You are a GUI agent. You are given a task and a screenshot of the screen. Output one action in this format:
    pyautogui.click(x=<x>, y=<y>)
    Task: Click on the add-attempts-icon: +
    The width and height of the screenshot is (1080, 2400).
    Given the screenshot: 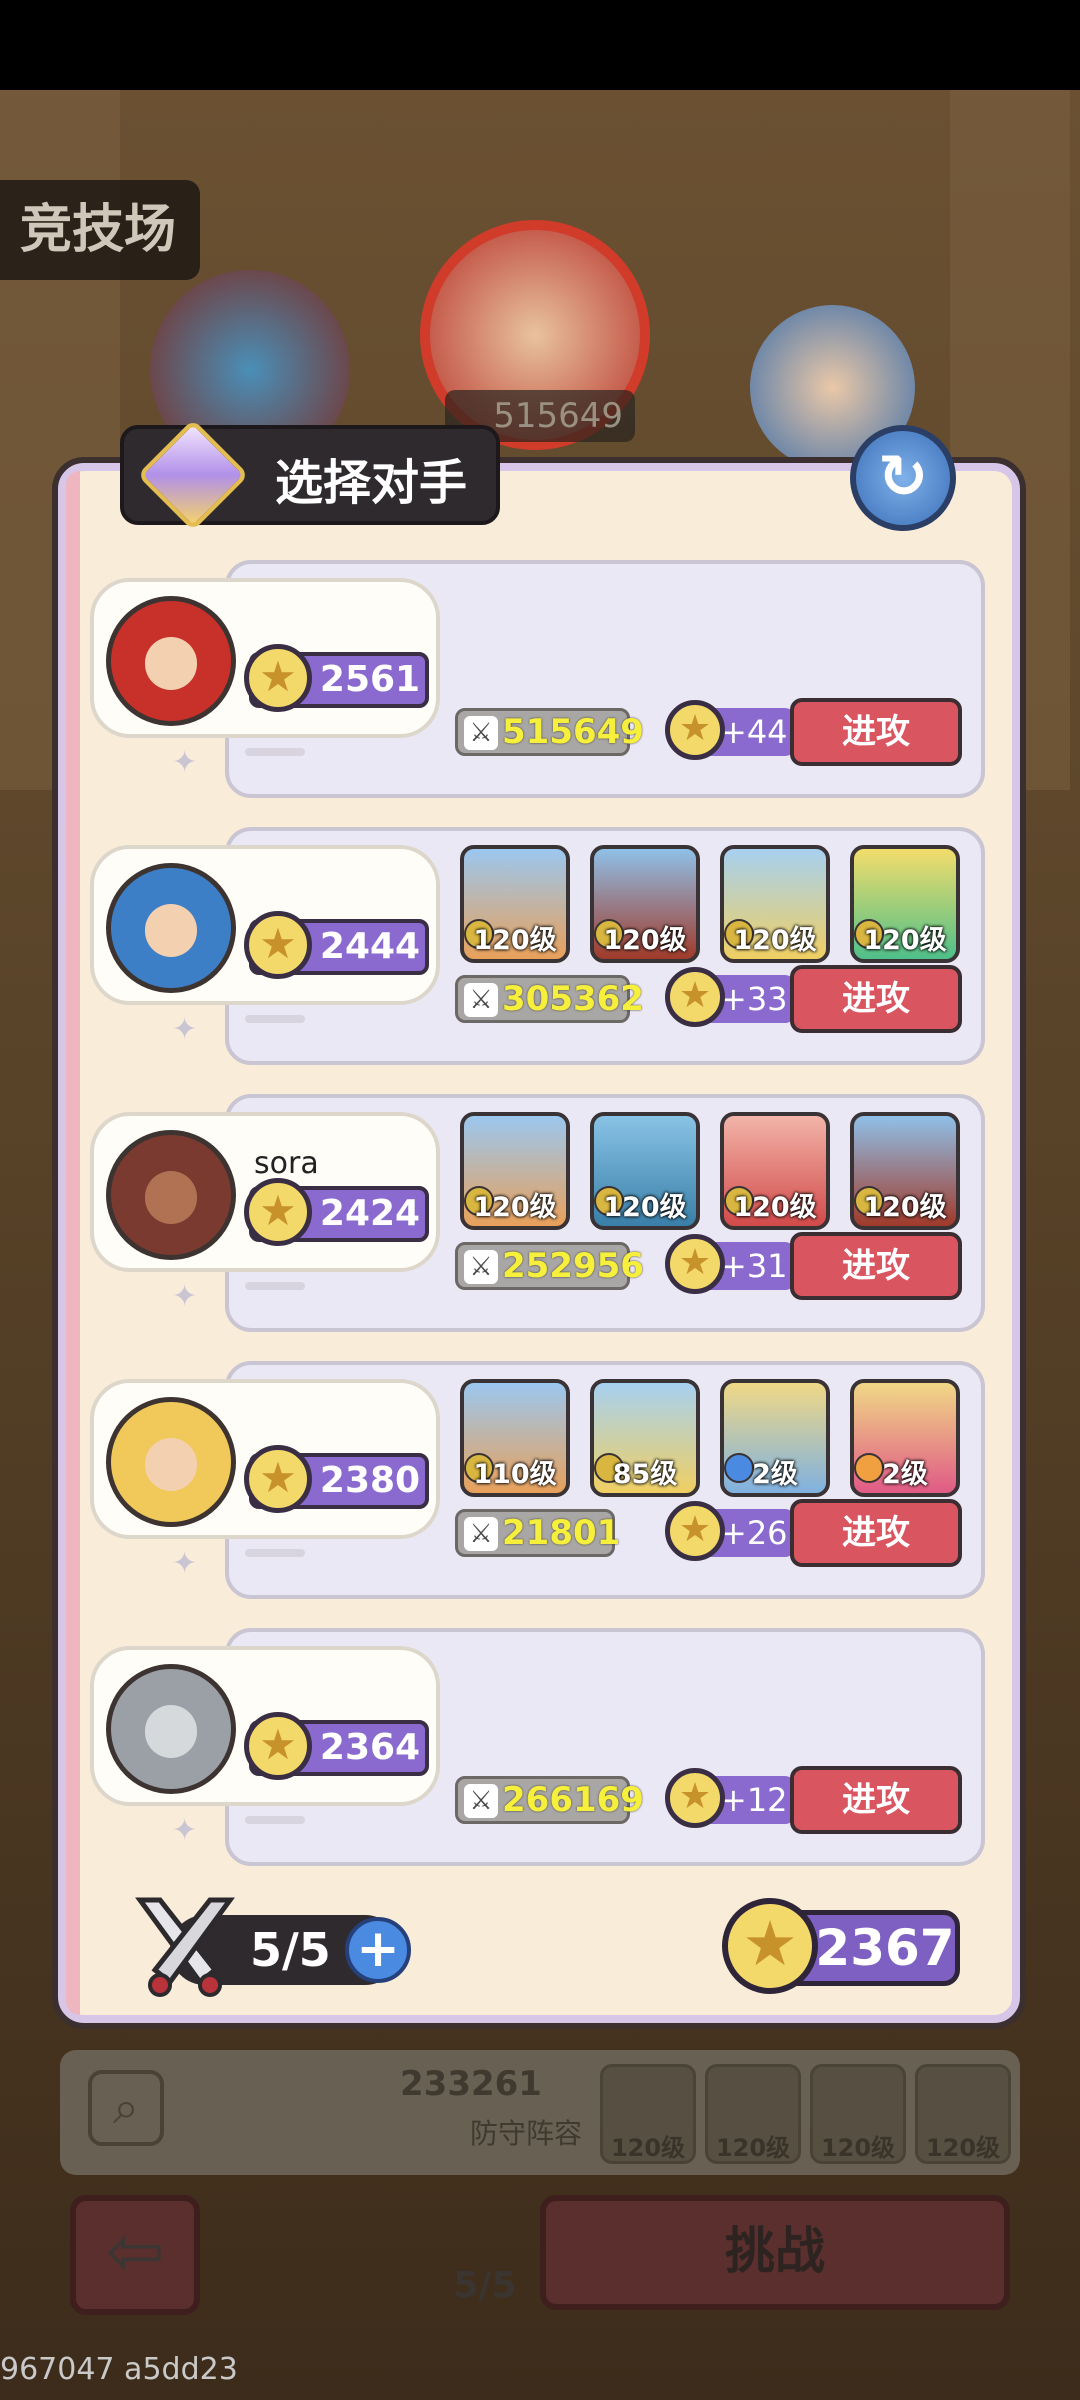 What is the action you would take?
    pyautogui.click(x=378, y=1950)
    